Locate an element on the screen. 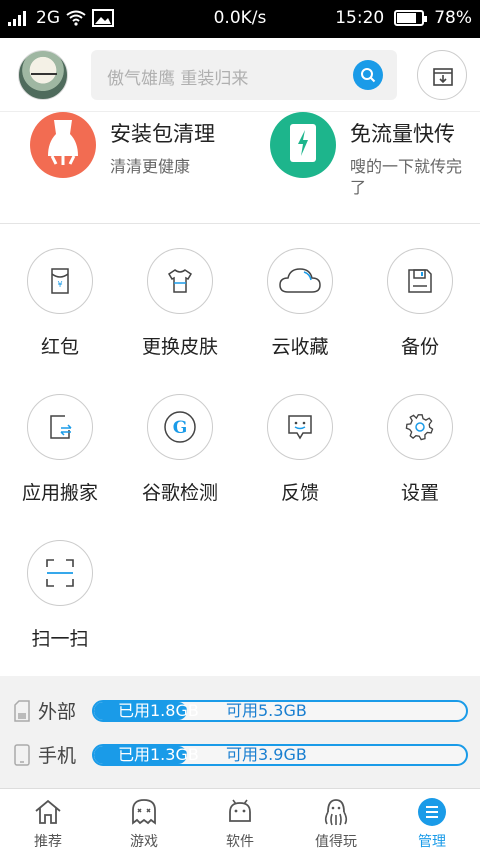 The image size is (480, 854). clock: 15:20 is located at coordinates (360, 18).